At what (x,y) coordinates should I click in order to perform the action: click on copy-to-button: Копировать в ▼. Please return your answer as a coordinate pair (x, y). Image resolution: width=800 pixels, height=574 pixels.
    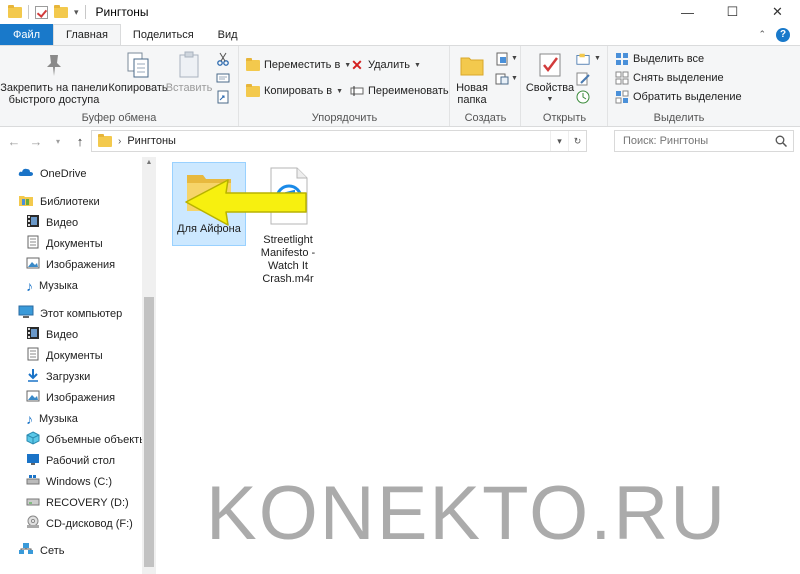
    Looking at the image, I should click on (294, 90).